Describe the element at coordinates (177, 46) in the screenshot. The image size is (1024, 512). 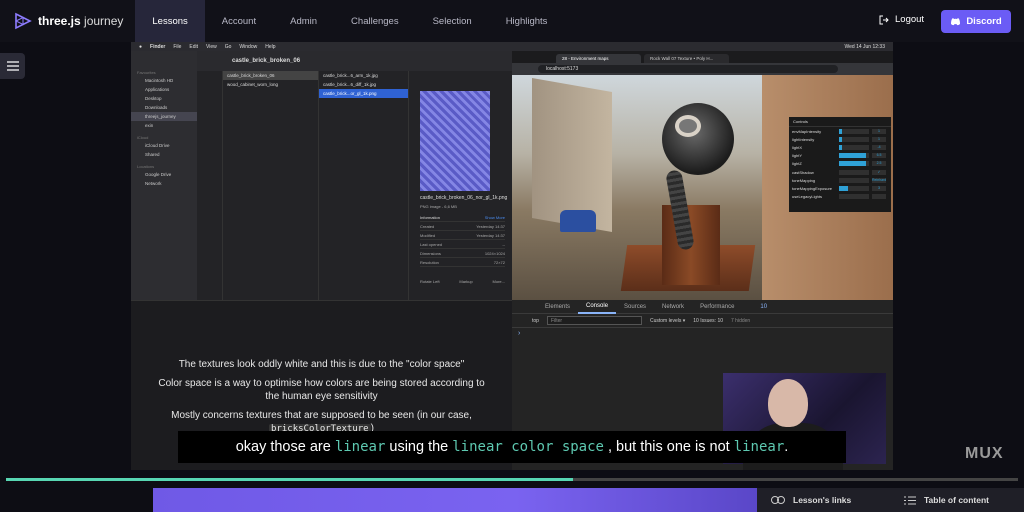
I see `mac-menu-item: File` at that location.